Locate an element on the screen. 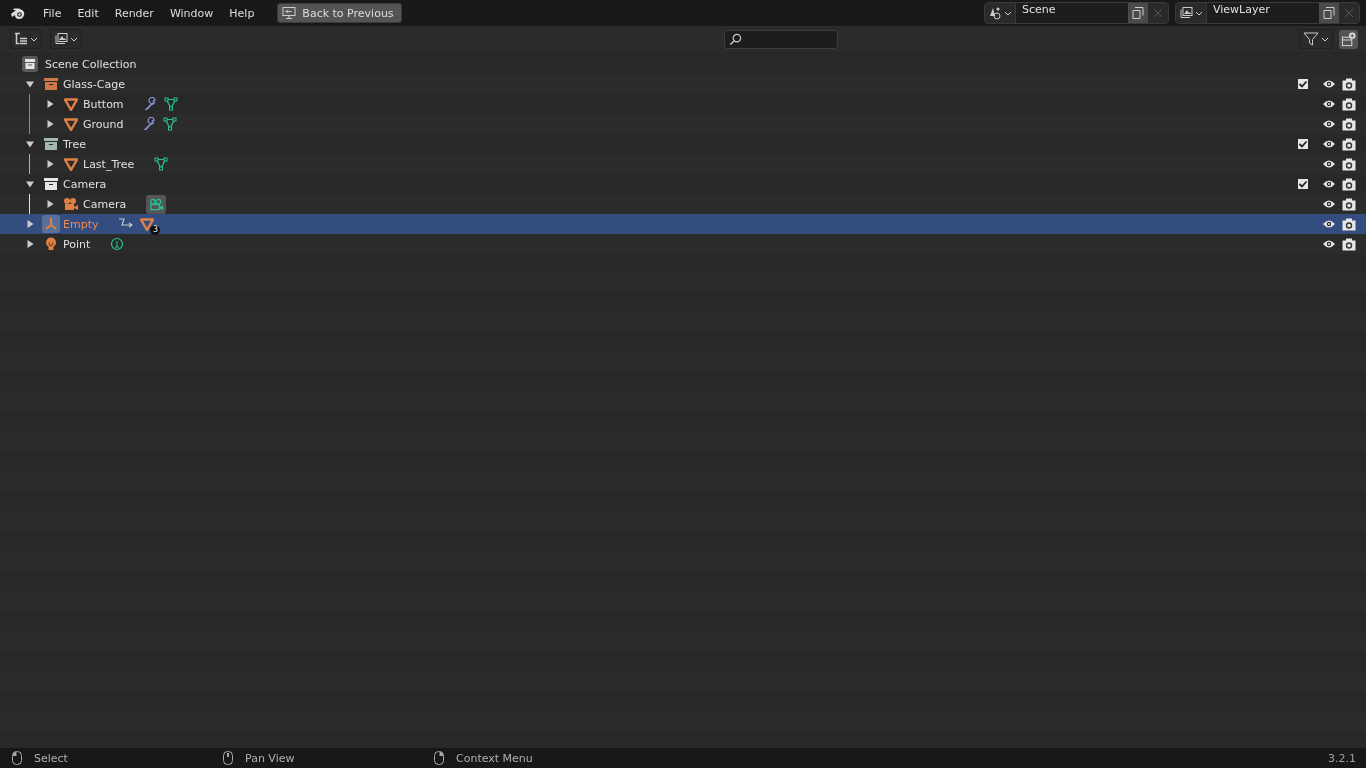 The width and height of the screenshot is (1366, 768). status-hint: Select is located at coordinates (51, 758).